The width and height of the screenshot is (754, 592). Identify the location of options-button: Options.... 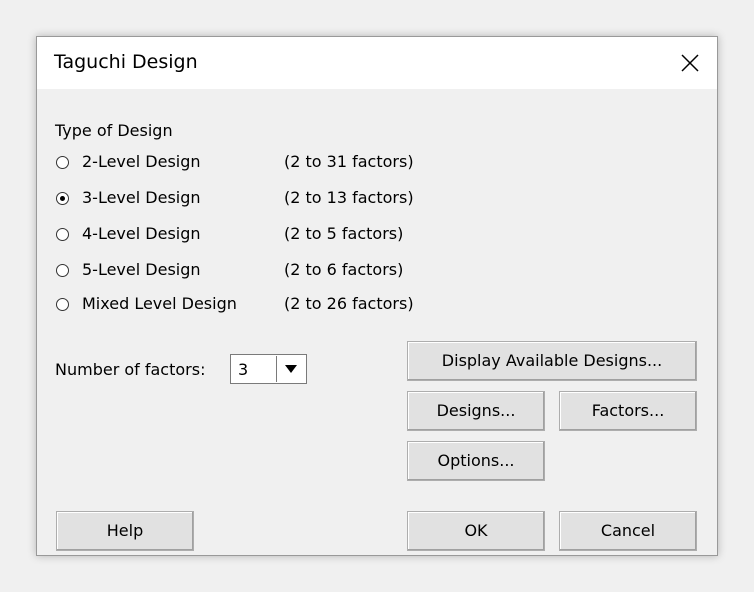
(476, 461).